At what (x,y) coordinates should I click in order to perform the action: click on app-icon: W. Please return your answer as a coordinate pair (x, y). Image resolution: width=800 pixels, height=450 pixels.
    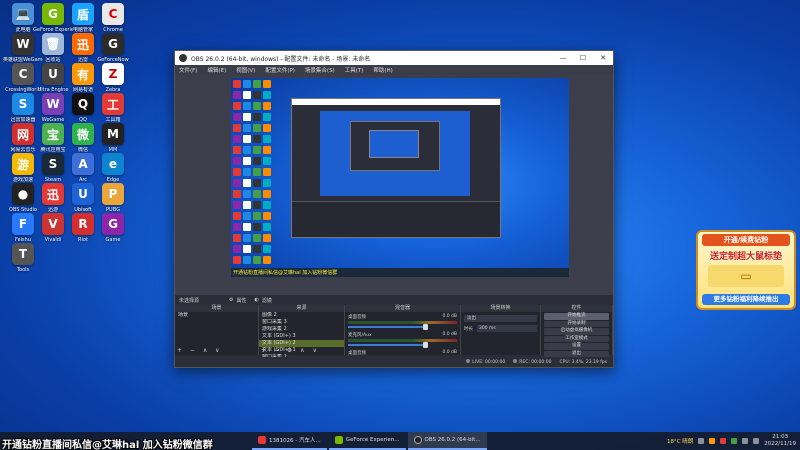
    Looking at the image, I should click on (23, 44).